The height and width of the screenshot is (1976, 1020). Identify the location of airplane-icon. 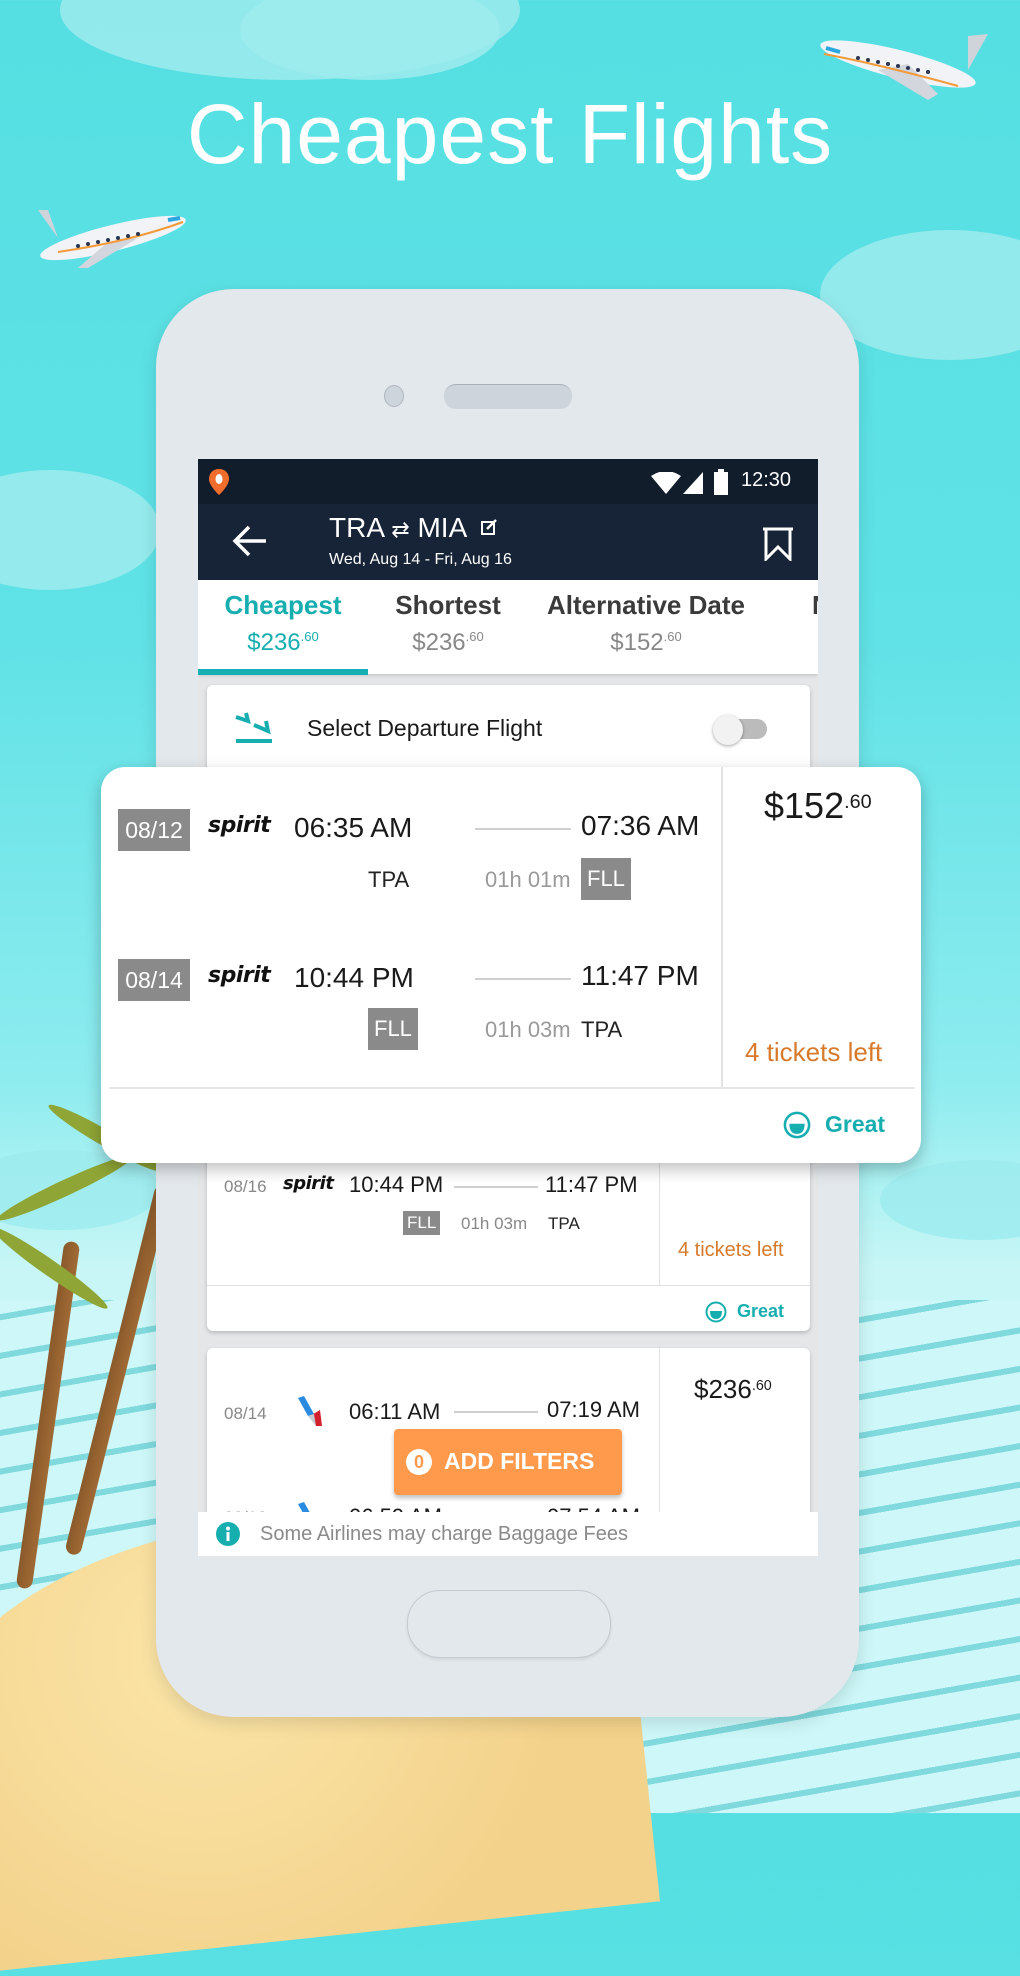
(112, 239).